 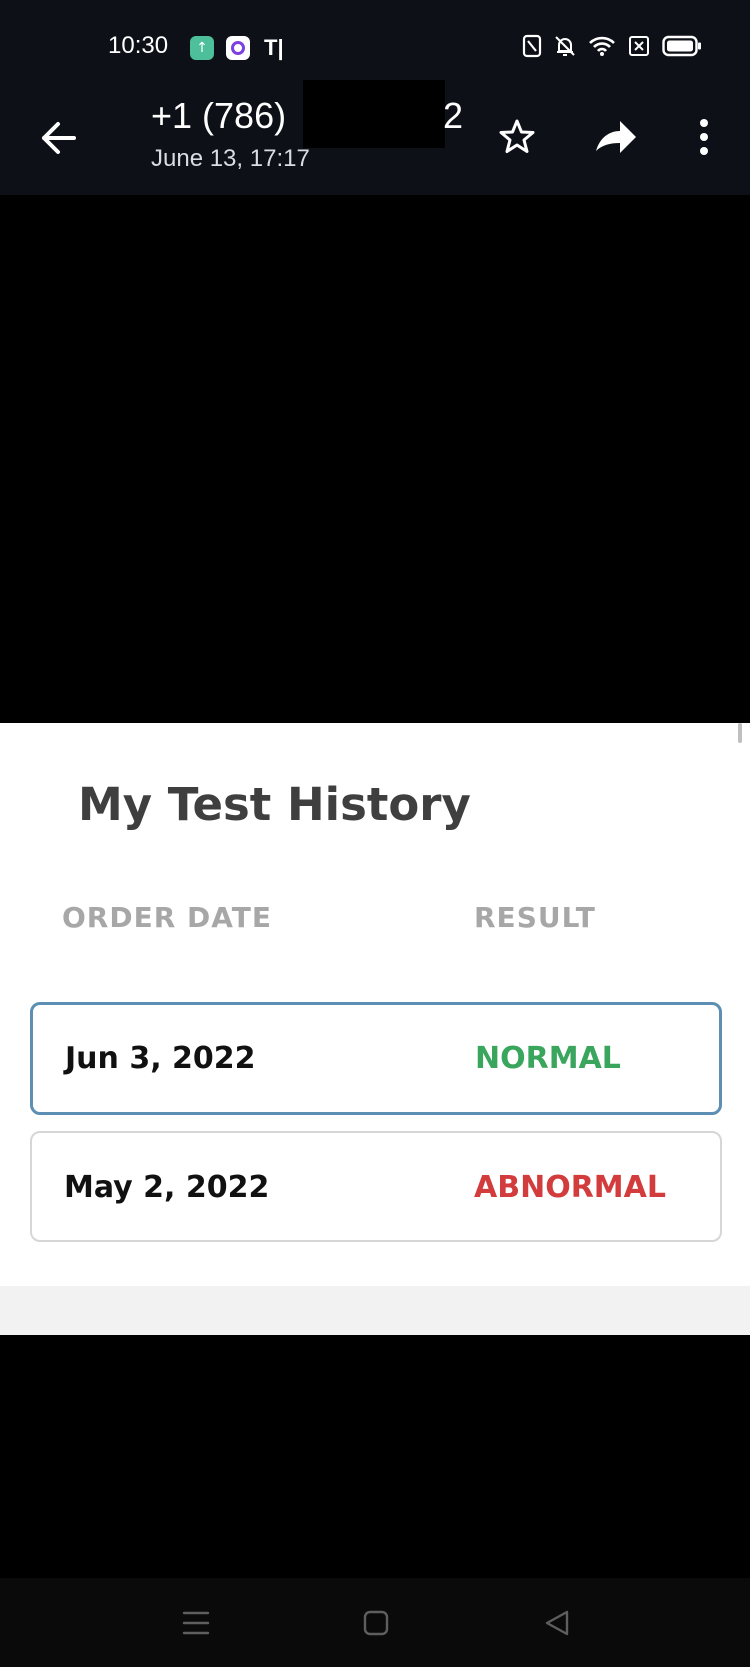 I want to click on home-icon, so click(x=376, y=1623).